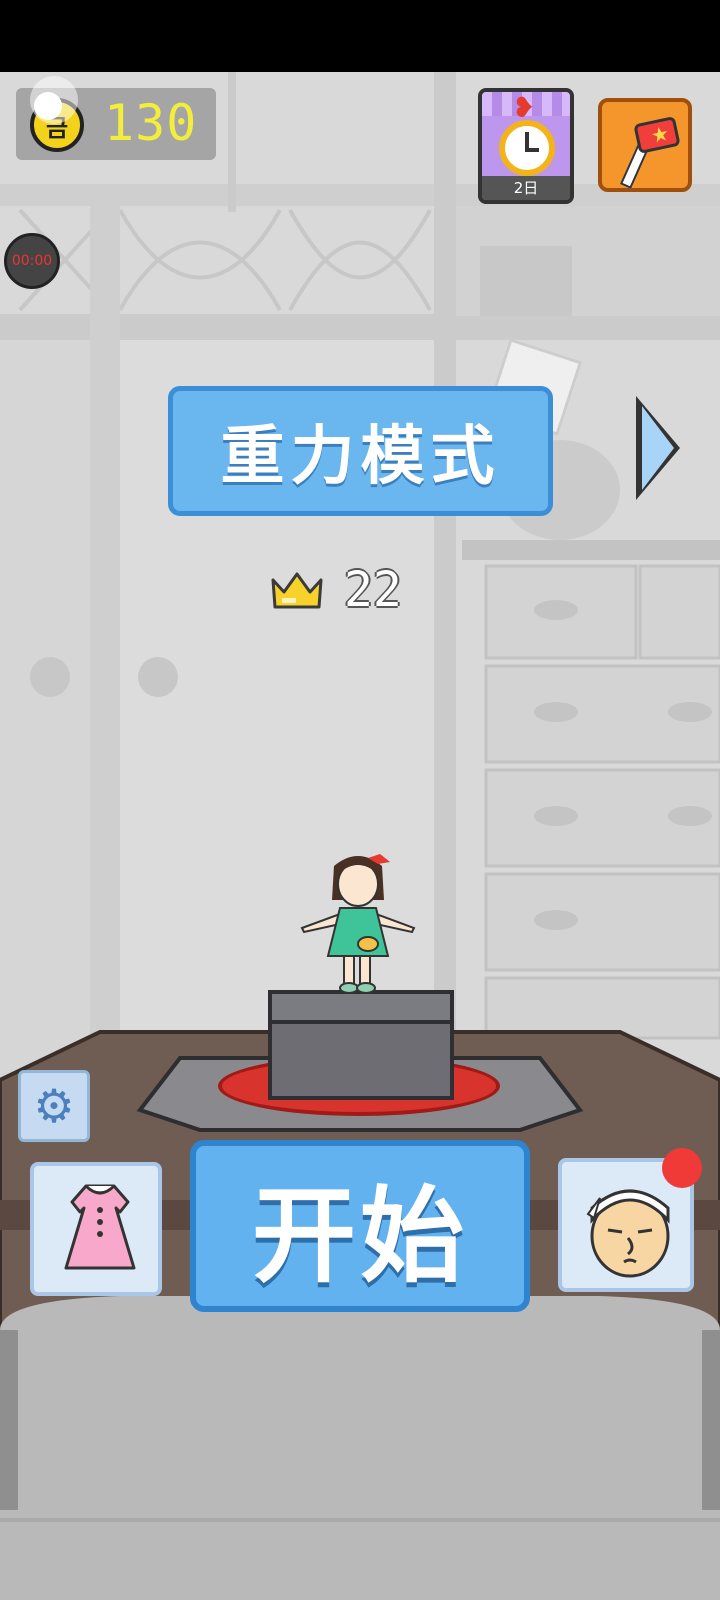 Image resolution: width=720 pixels, height=1600 pixels. I want to click on start-button-label: 开始, so click(359, 1235).